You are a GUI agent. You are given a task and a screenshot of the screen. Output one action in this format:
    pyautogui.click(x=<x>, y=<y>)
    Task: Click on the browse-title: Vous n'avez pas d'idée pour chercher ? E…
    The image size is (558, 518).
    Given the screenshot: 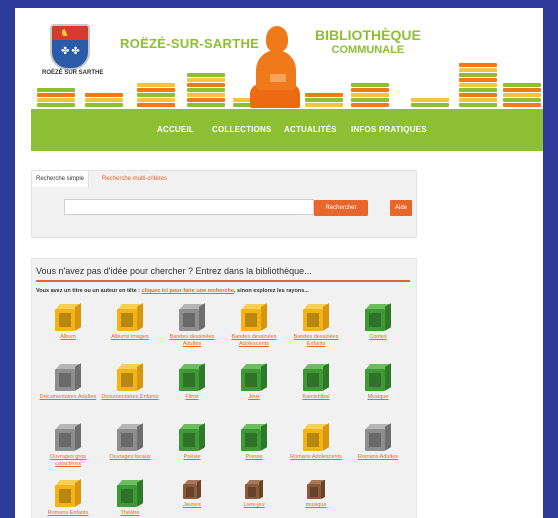 What is the action you would take?
    pyautogui.click(x=174, y=271)
    